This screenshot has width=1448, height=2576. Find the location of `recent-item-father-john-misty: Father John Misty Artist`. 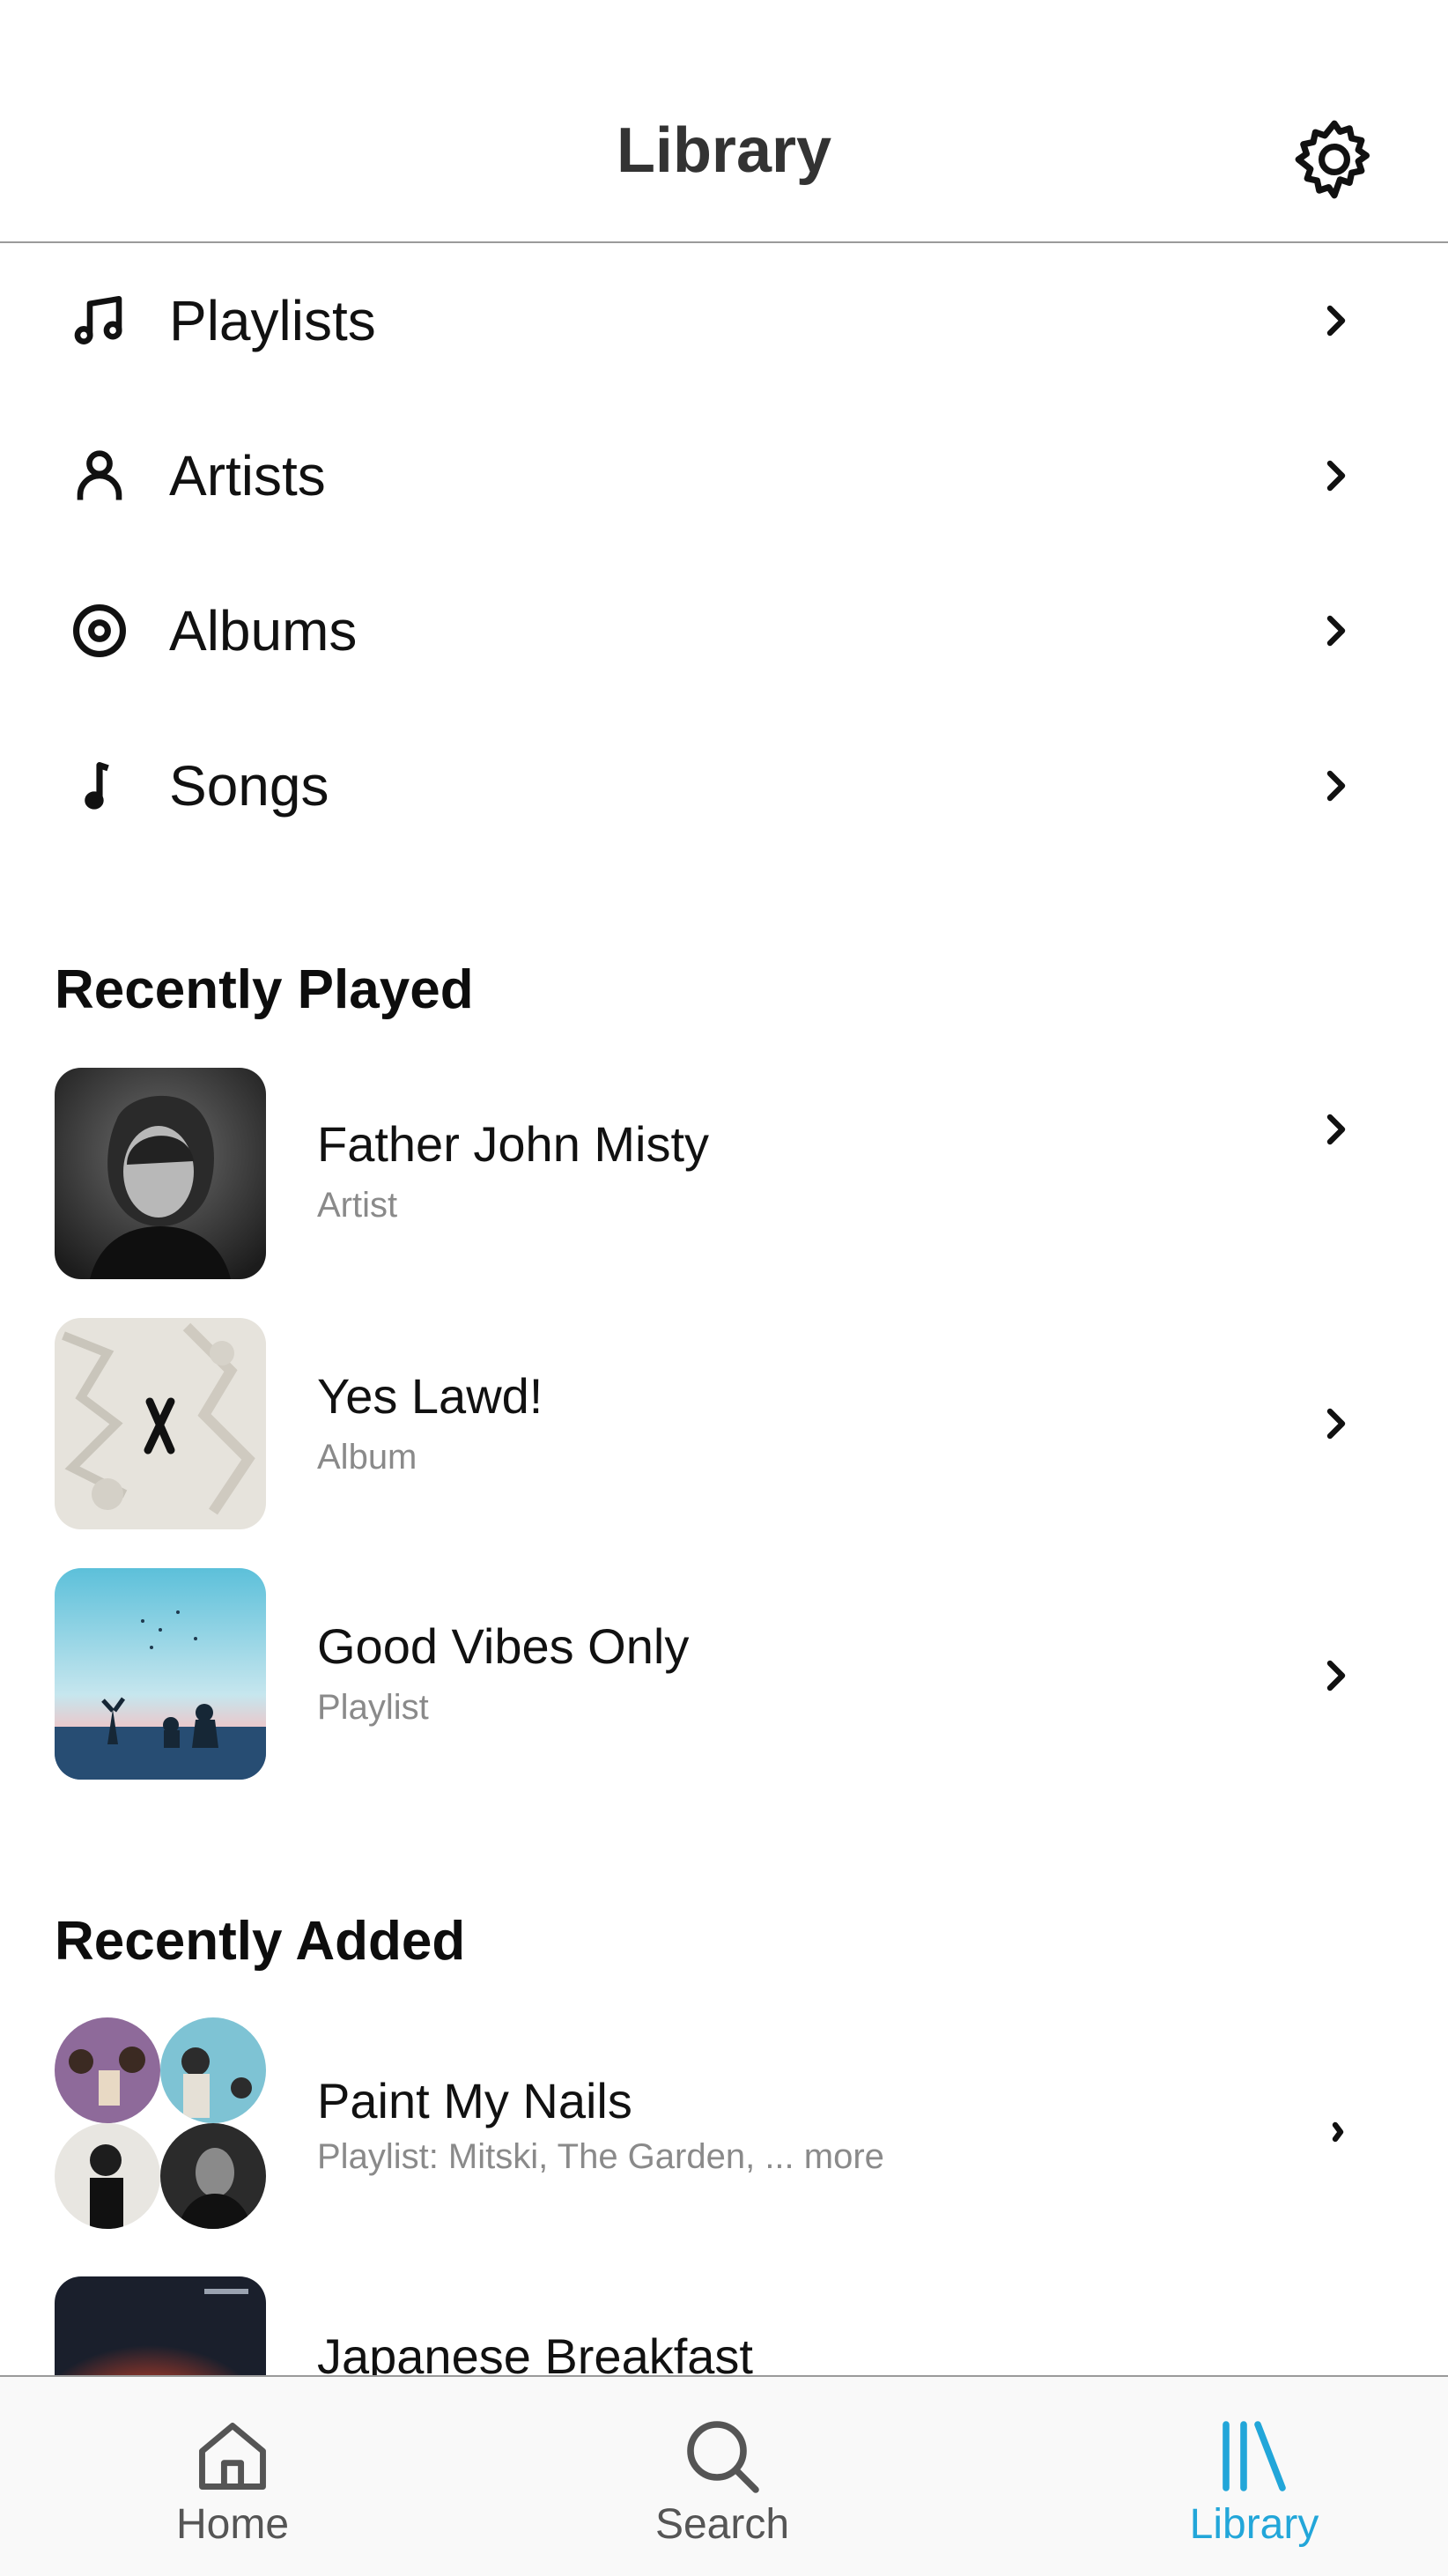

recent-item-father-john-misty: Father John Misty Artist is located at coordinates (724, 1176).